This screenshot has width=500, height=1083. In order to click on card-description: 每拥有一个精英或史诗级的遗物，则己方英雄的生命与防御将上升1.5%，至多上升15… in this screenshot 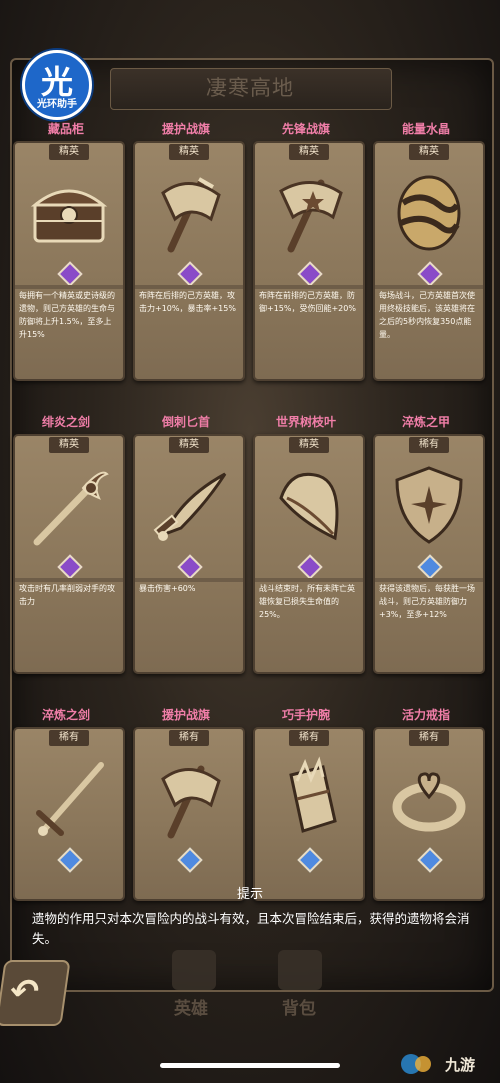, I will do `click(67, 315)`.